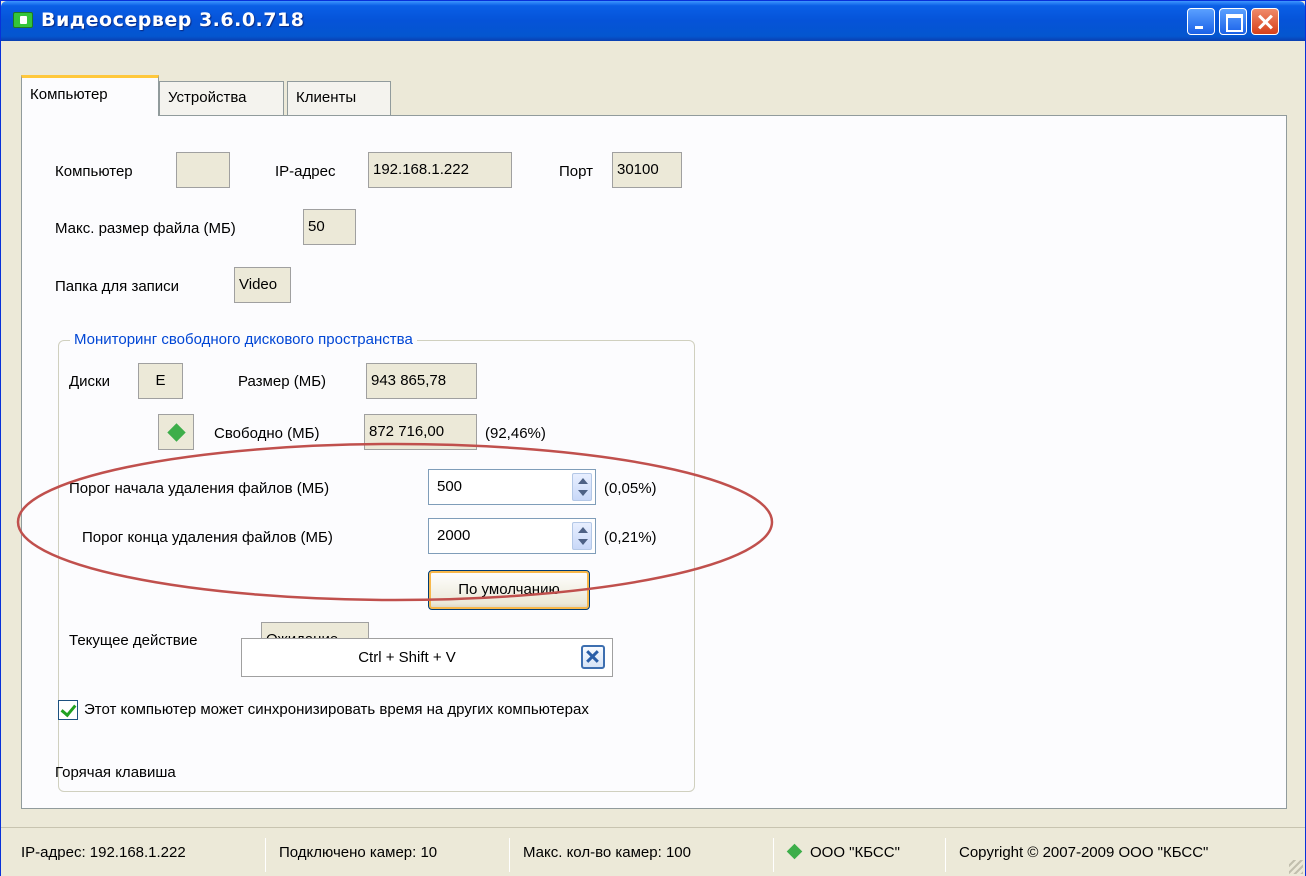 The image size is (1306, 876). I want to click on maximize-button, so click(1233, 21).